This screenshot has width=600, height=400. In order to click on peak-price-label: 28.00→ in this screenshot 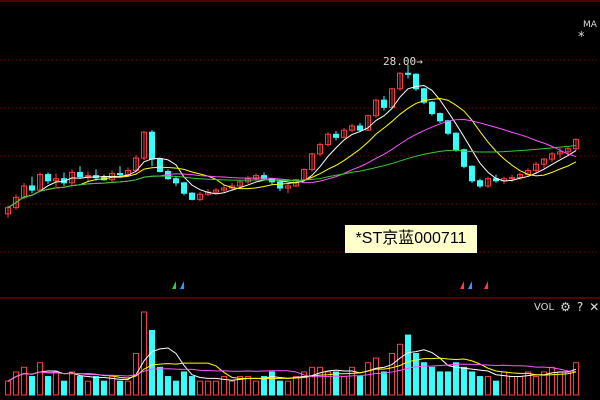, I will do `click(403, 61)`.